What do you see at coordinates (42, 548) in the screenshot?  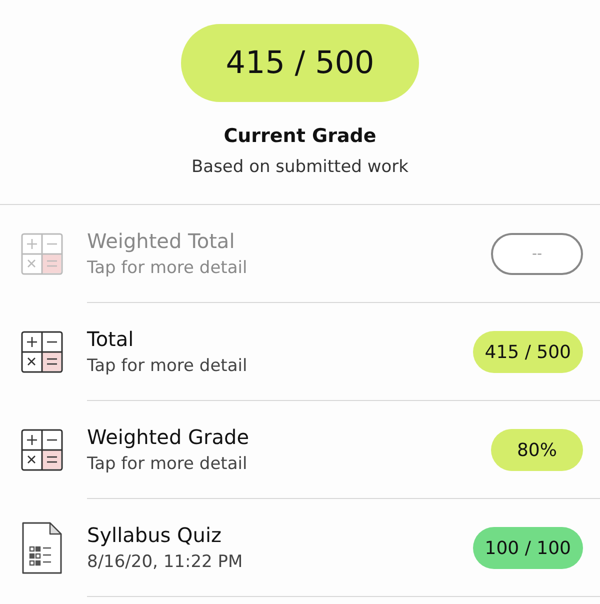 I see `document-icon` at bounding box center [42, 548].